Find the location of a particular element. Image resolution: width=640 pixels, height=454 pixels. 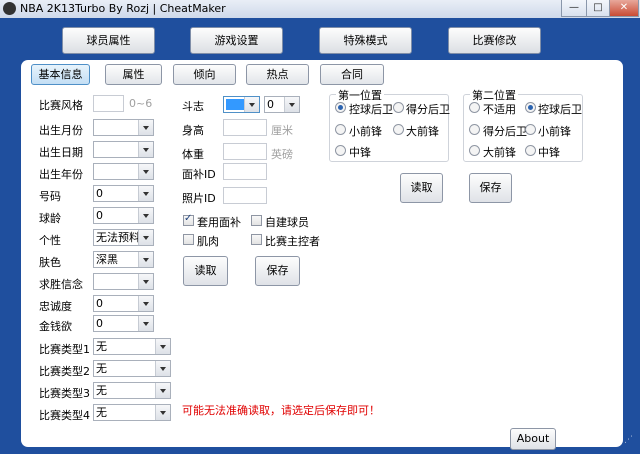

loyalty-select: 0 is located at coordinates (123, 303).